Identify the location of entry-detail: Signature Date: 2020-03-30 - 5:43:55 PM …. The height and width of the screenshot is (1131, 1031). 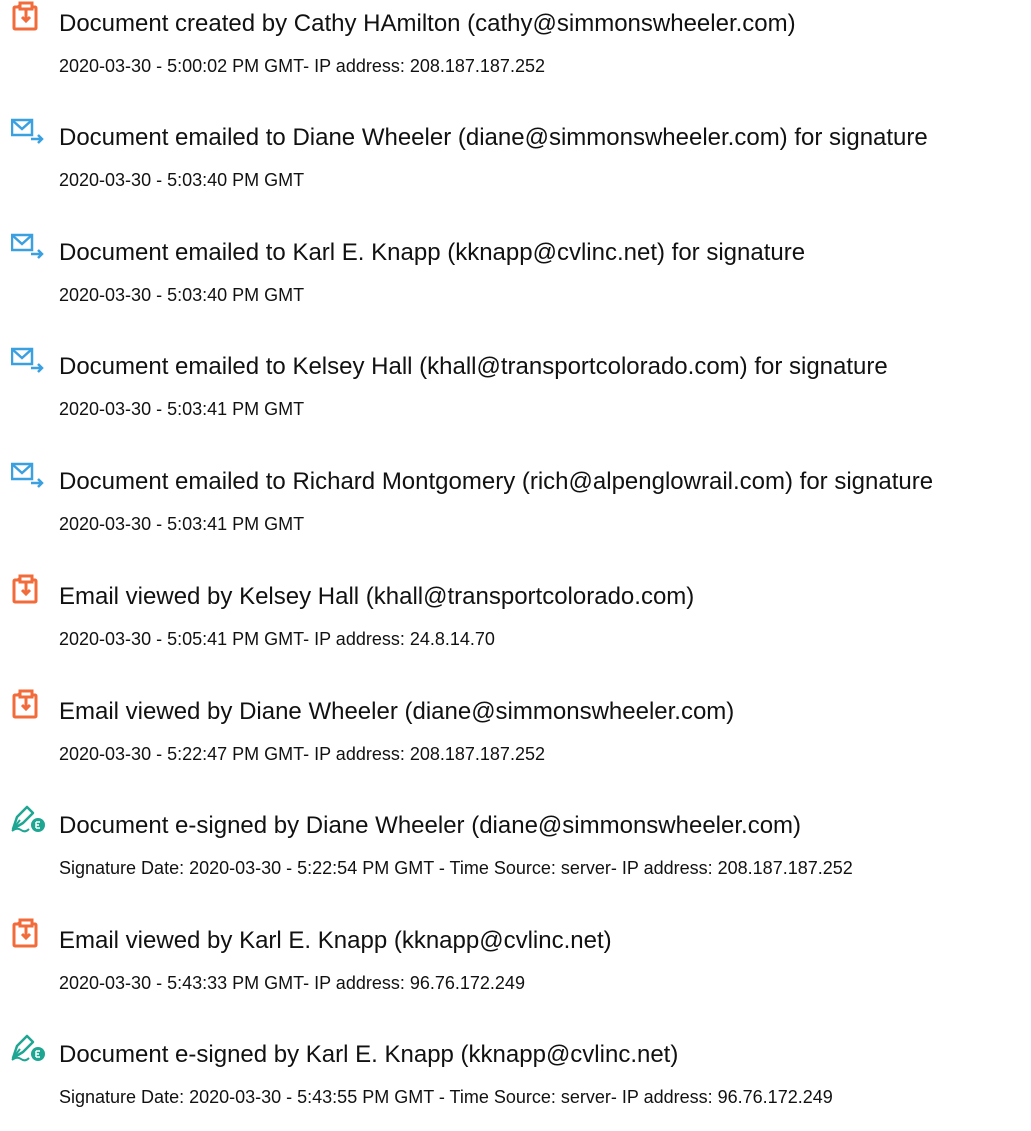
(446, 1097).